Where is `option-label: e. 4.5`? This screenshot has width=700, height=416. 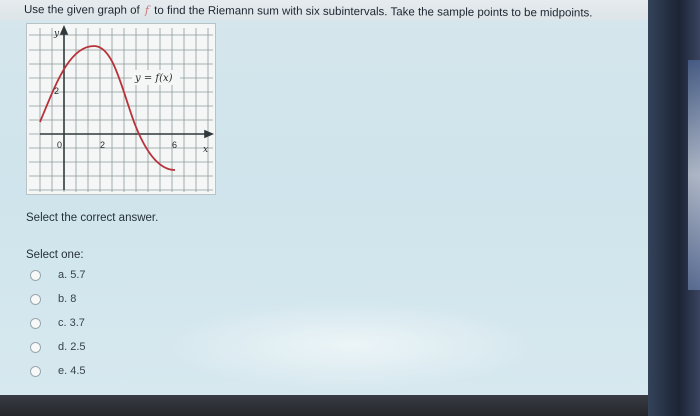 option-label: e. 4.5 is located at coordinates (72, 371).